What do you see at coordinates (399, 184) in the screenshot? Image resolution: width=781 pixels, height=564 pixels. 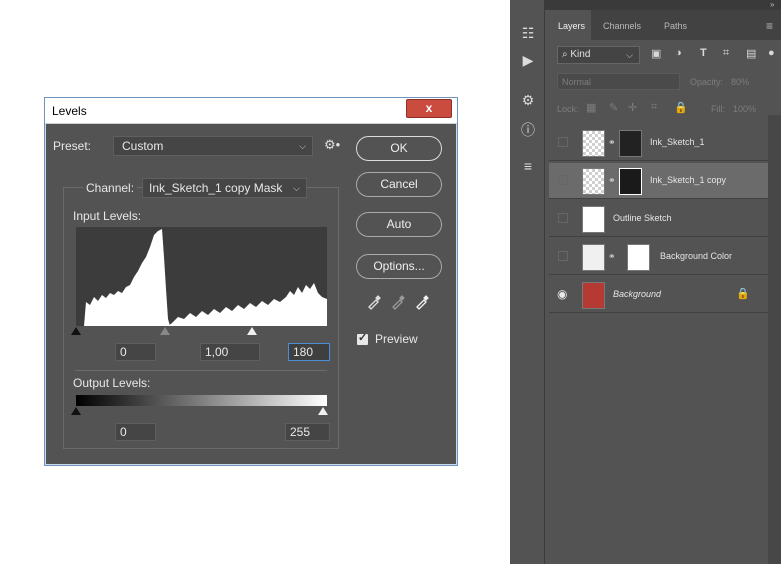 I see `cancel-button: Cancel` at bounding box center [399, 184].